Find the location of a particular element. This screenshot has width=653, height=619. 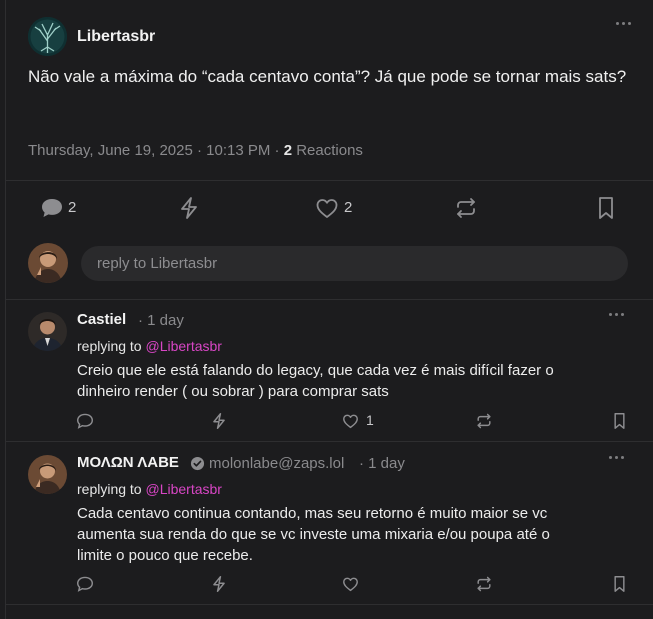

tree-avatar-image is located at coordinates (47, 36).